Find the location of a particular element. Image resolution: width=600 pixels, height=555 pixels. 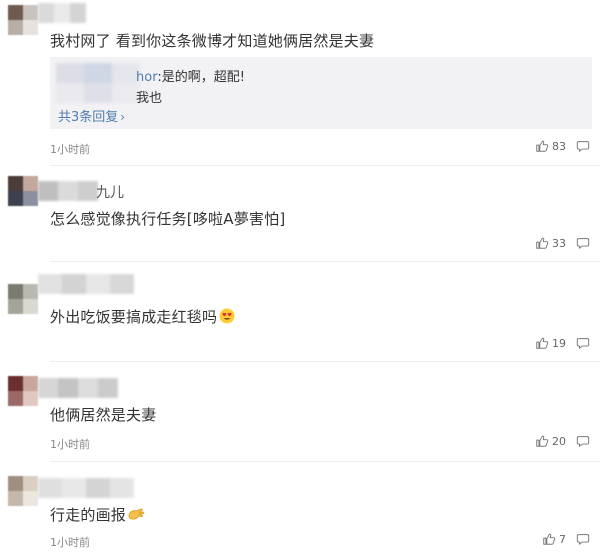

comment-actions: 20 is located at coordinates (562, 441).